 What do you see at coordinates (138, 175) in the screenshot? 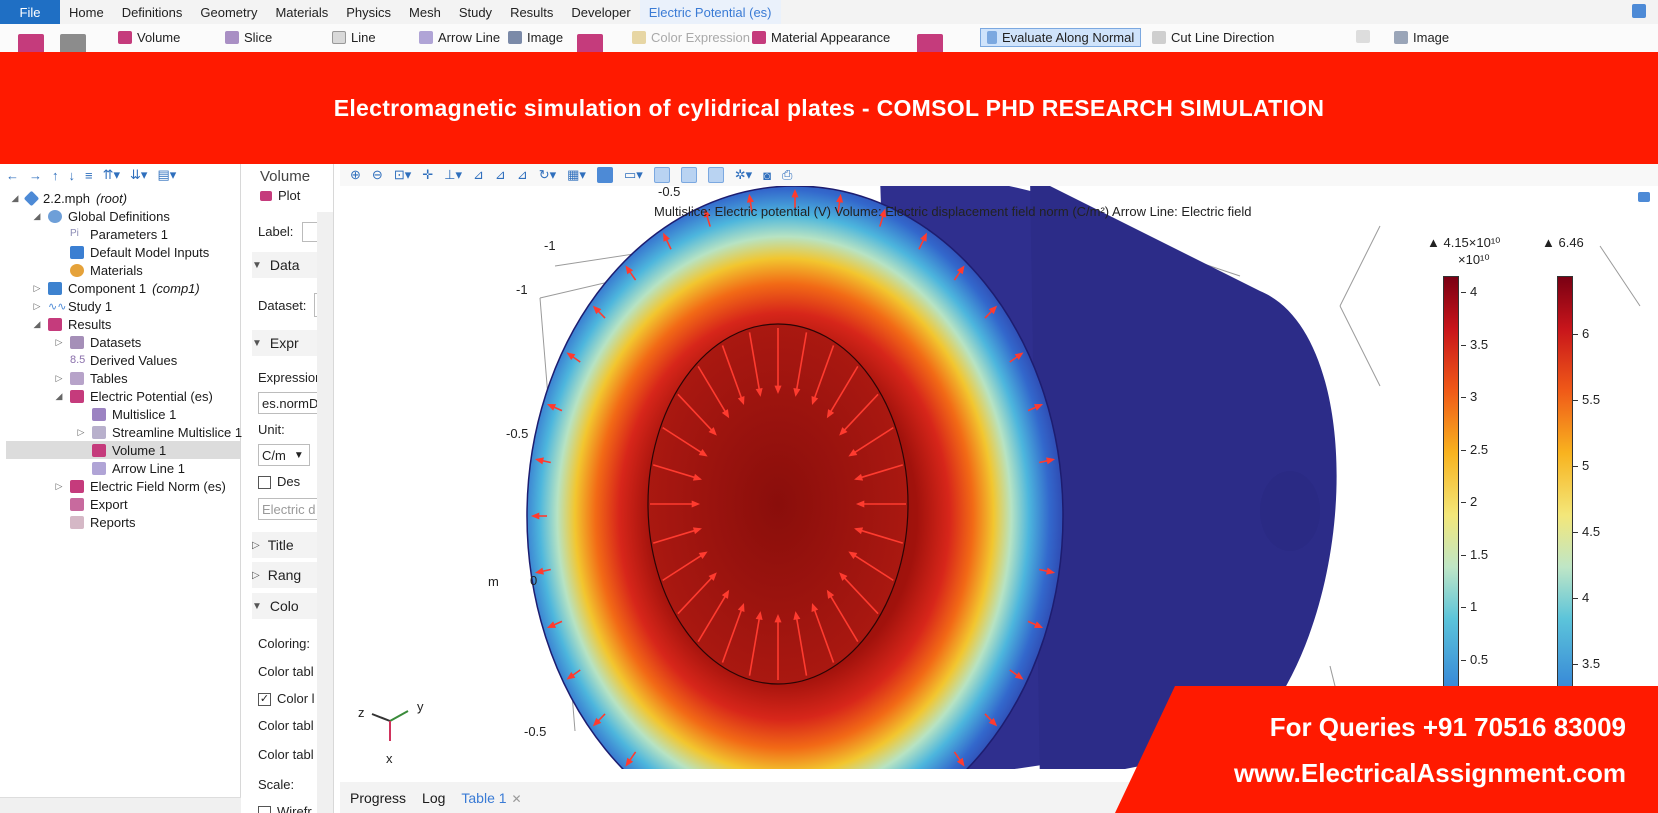
I see `collapse-icon: ⇊▾` at bounding box center [138, 175].